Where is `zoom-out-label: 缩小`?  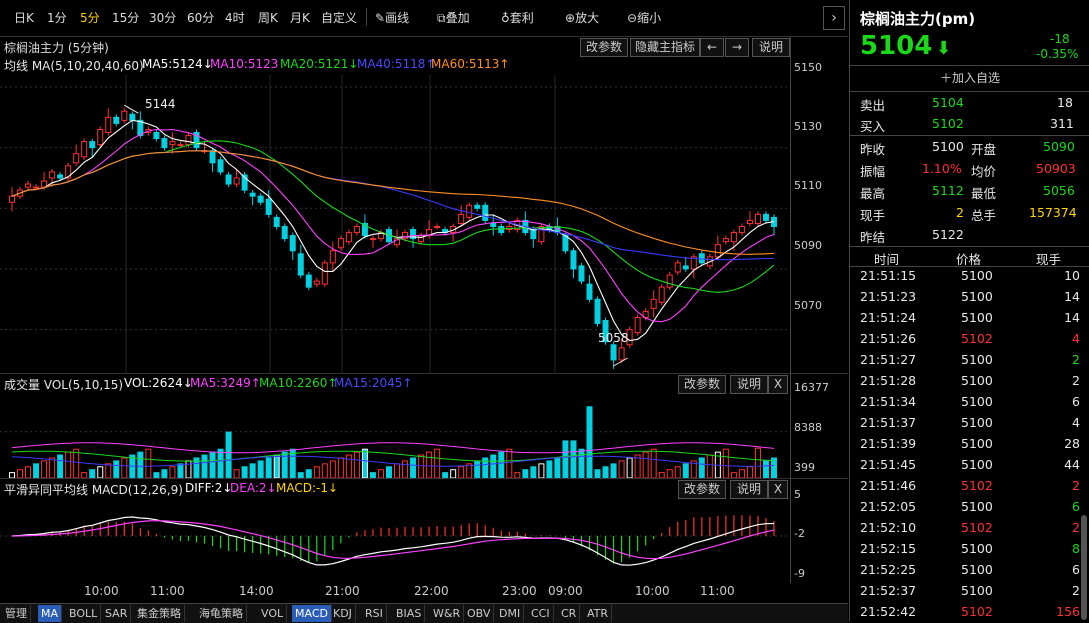 zoom-out-label: 缩小 is located at coordinates (649, 18).